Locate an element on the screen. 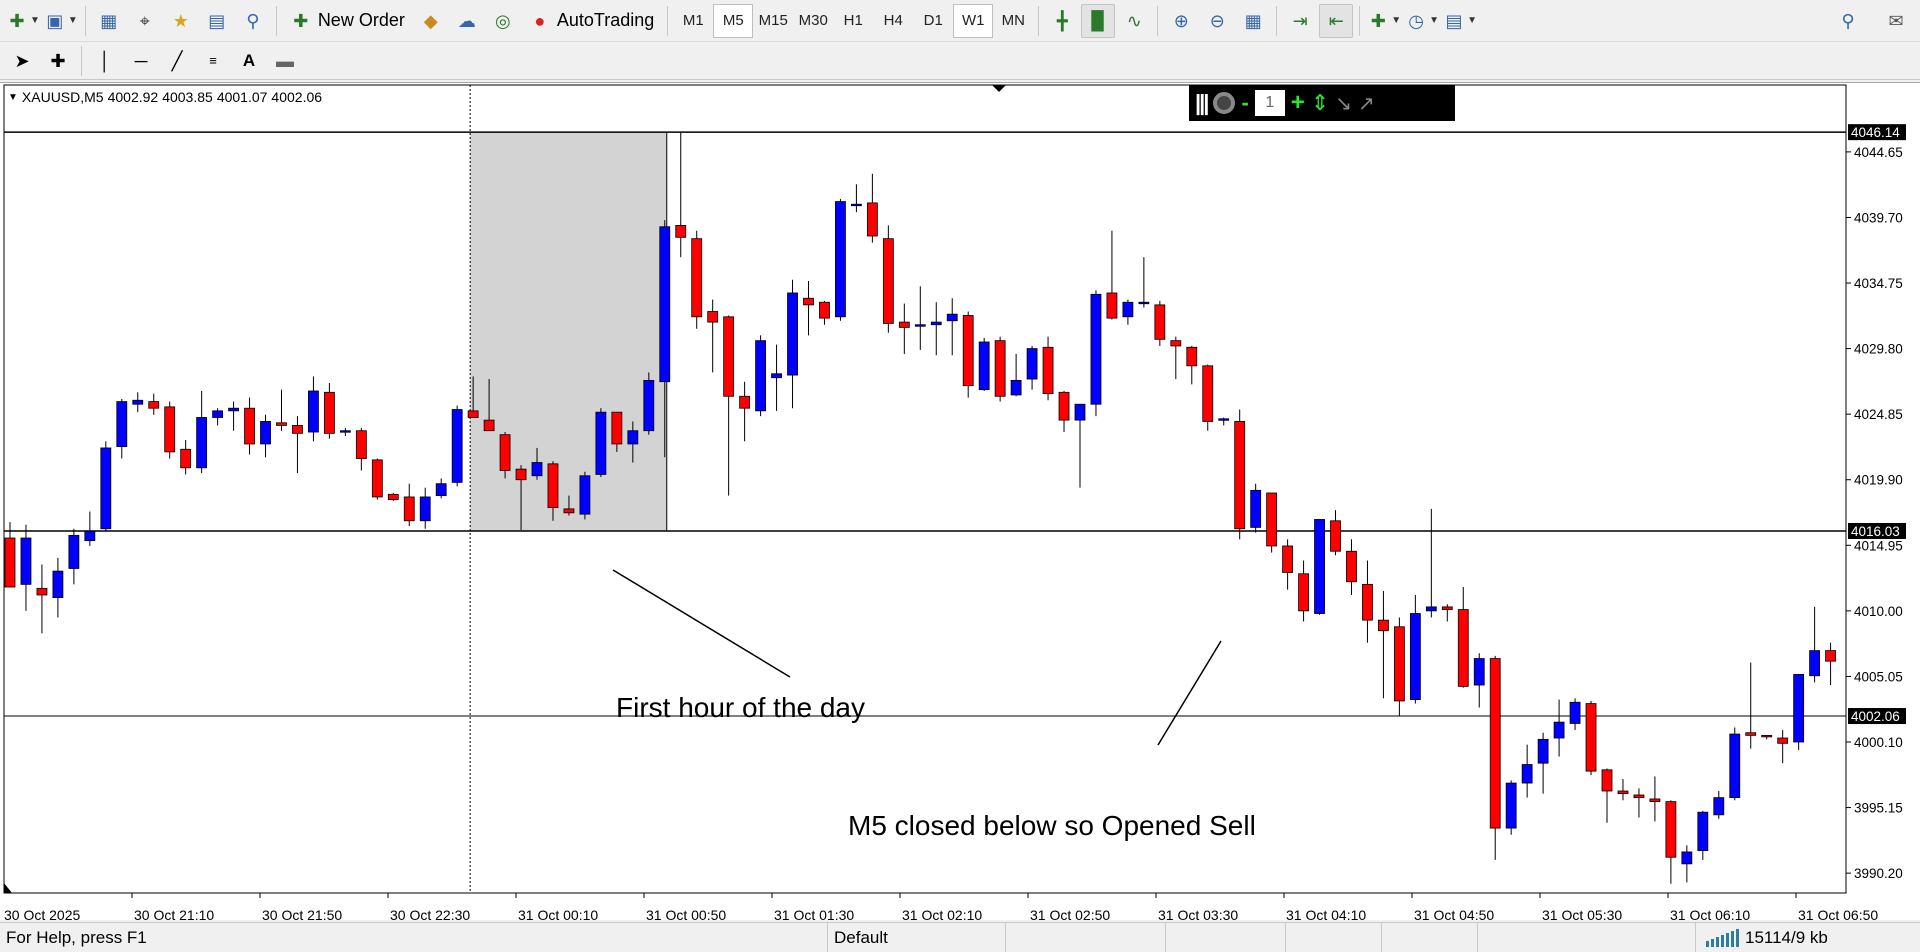 This screenshot has width=1920, height=952. candlestick-chart-button: ▉ is located at coordinates (1098, 20).